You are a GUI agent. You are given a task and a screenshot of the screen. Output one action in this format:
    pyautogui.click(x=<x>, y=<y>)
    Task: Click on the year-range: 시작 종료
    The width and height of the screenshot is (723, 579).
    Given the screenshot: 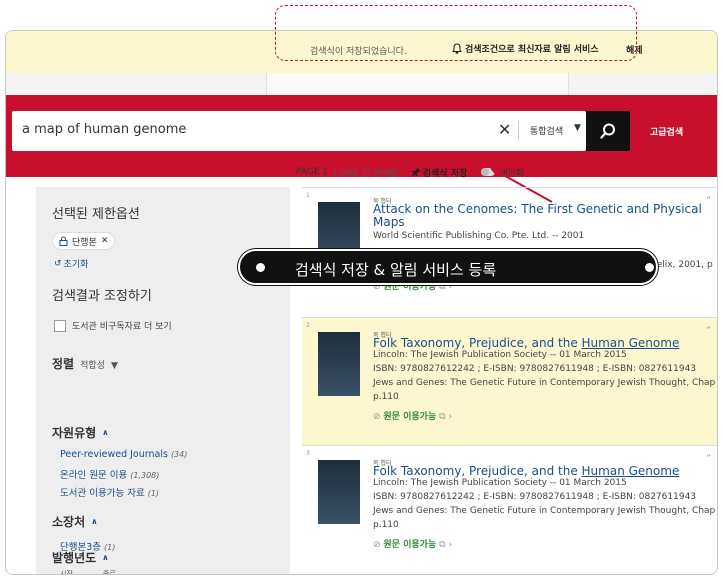 What is the action you would take?
    pyautogui.click(x=88, y=572)
    